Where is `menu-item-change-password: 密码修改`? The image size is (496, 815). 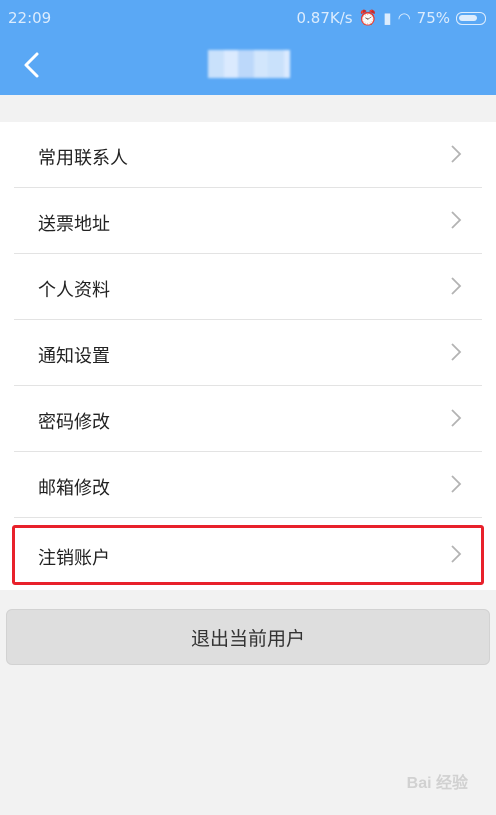 menu-item-change-password: 密码修改 is located at coordinates (248, 419).